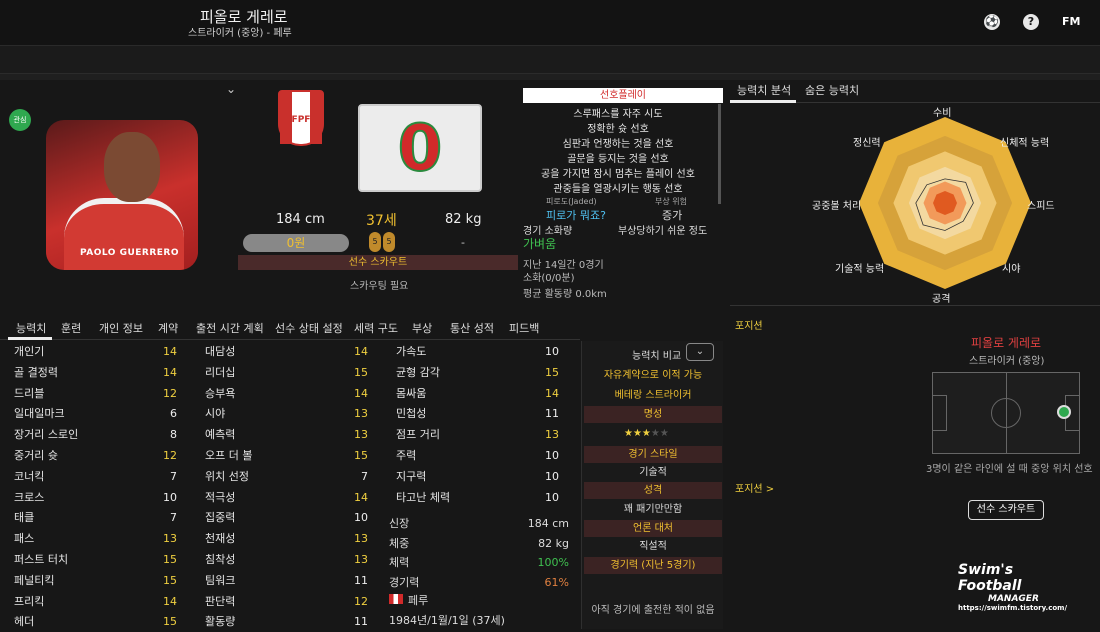 Image resolution: width=1100 pixels, height=632 pixels. What do you see at coordinates (121, 328) in the screenshot?
I see `tab-personal: 개인 정보` at bounding box center [121, 328].